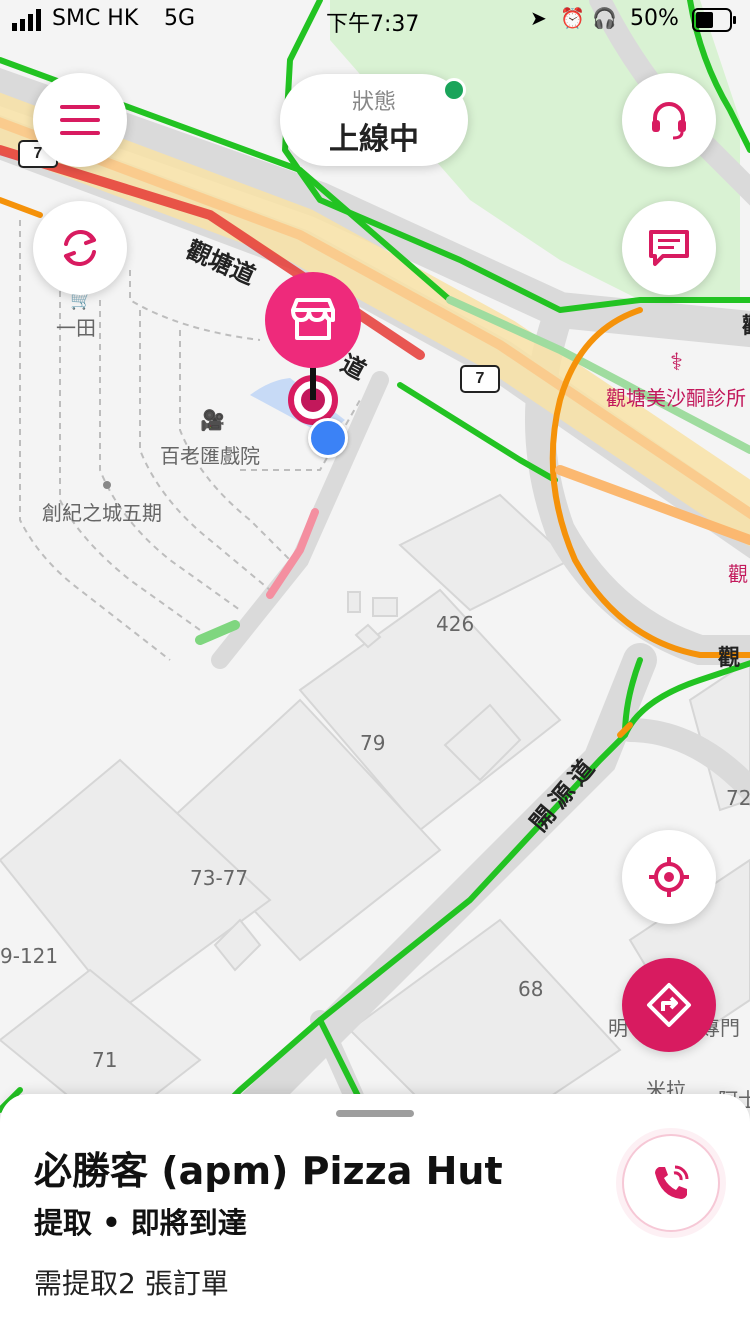 This screenshot has width=750, height=1334. I want to click on refresh-icon, so click(80, 248).